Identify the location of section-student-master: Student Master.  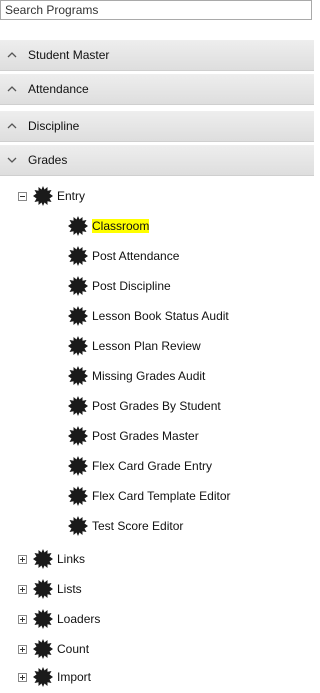
(157, 55).